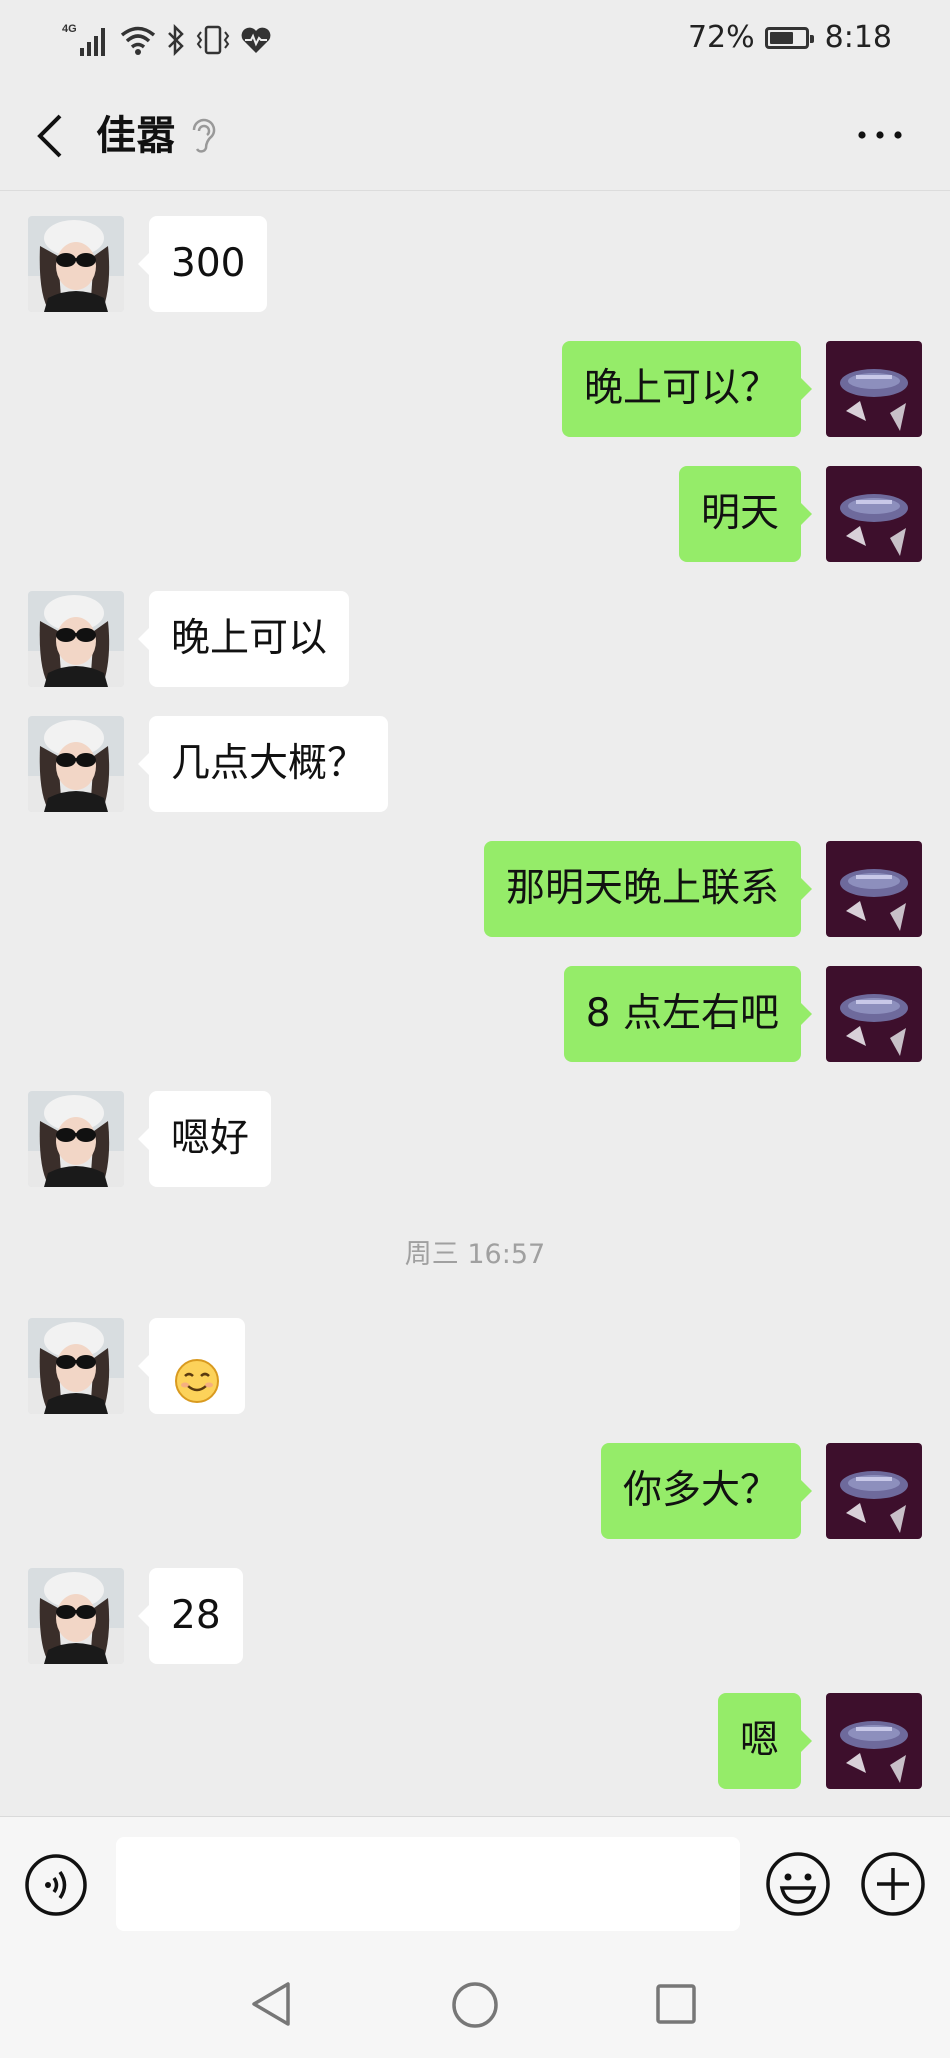  Describe the element at coordinates (136, 136) in the screenshot. I see `chat-title: 佳嚣` at that location.